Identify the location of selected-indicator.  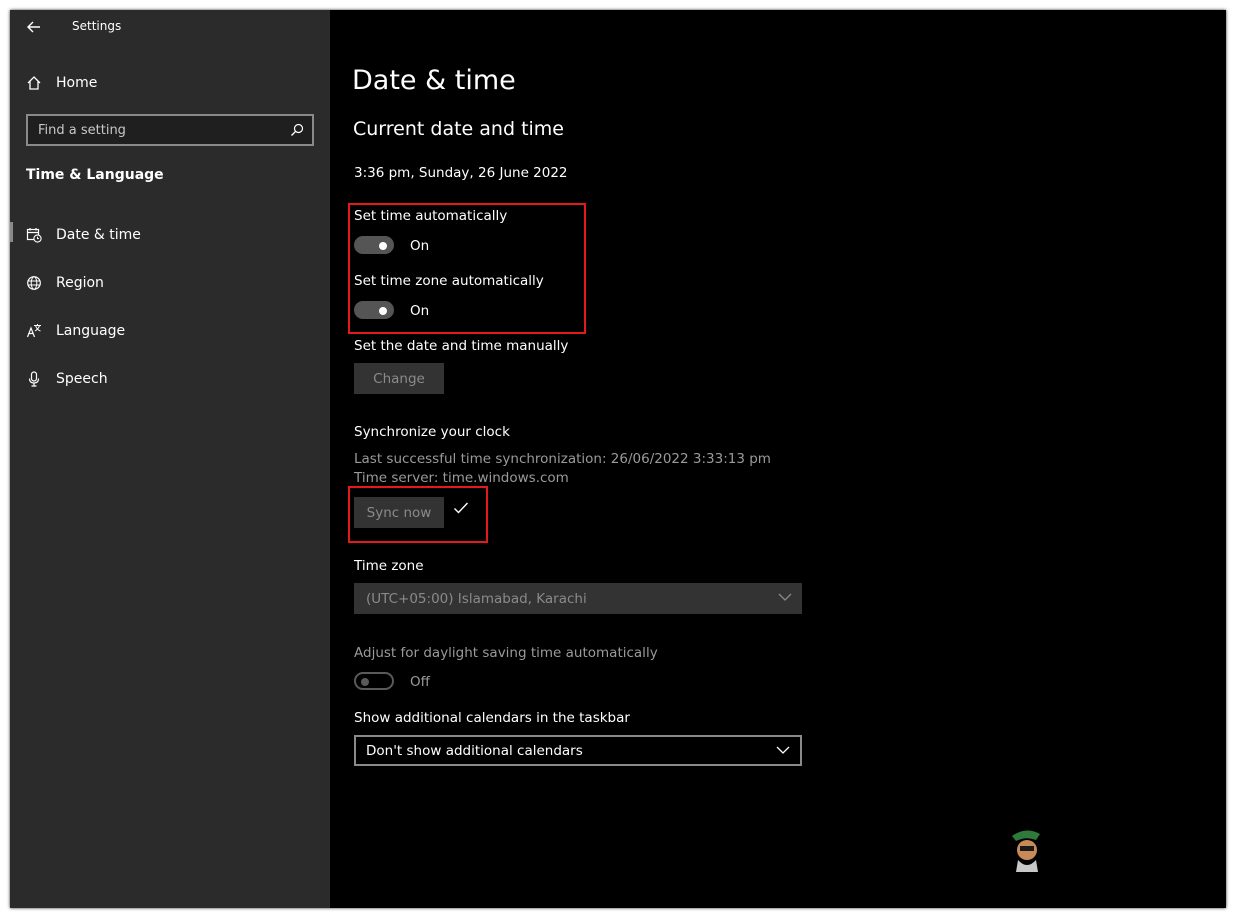
(11, 232).